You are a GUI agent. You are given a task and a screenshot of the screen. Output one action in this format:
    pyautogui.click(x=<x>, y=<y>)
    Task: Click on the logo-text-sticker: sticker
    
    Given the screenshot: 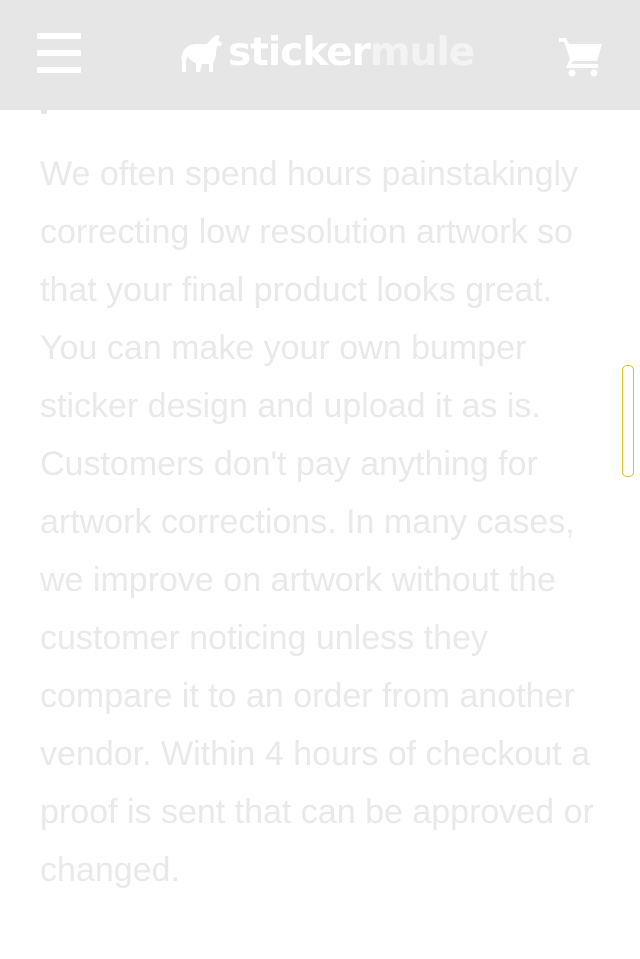 What is the action you would take?
    pyautogui.click(x=299, y=52)
    